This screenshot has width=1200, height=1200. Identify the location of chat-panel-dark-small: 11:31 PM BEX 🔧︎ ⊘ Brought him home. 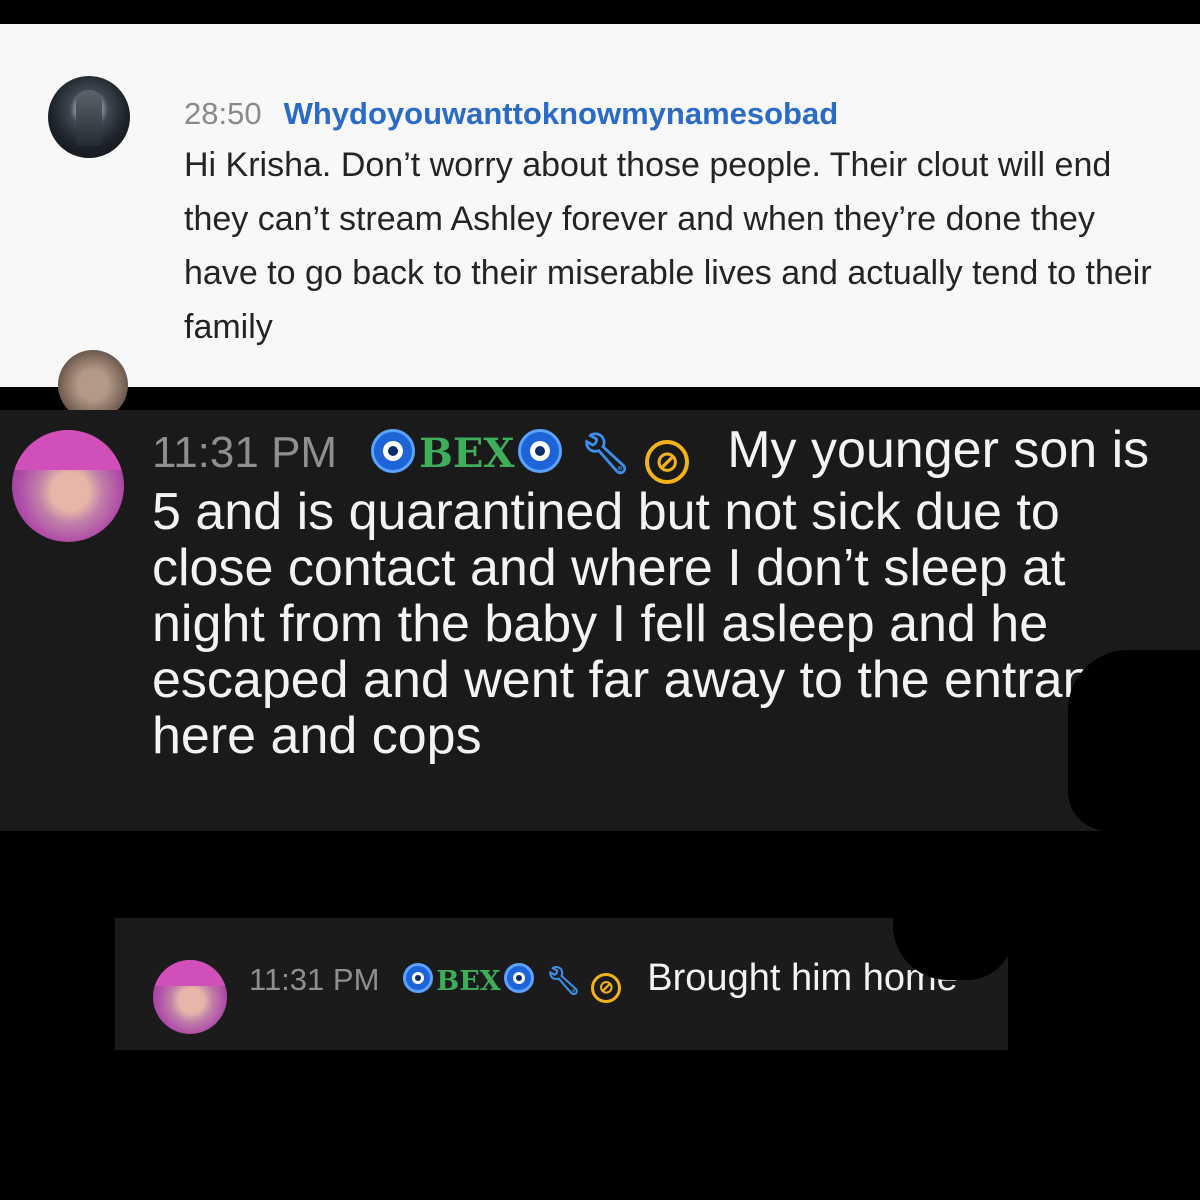
(561, 984).